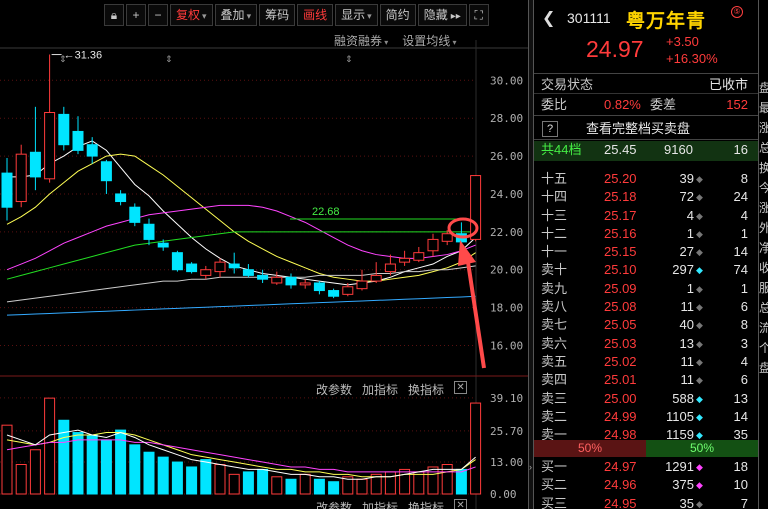 The height and width of the screenshot is (509, 768). Describe the element at coordinates (646, 485) in the screenshot. I see `book-row: 买二 24.96 375 ◆ 10` at that location.